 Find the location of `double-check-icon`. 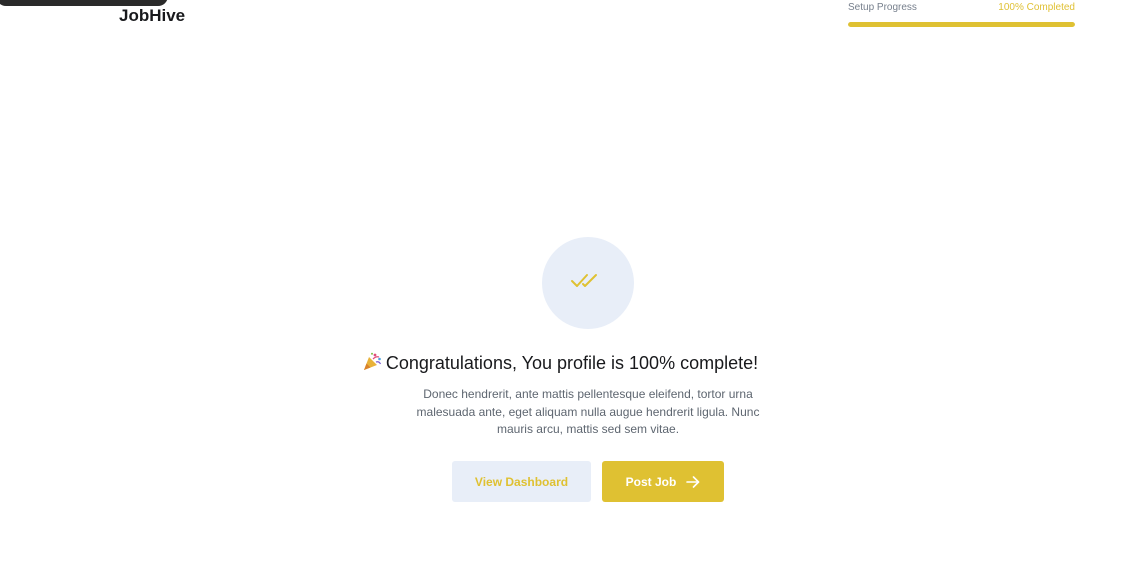

double-check-icon is located at coordinates (588, 283).